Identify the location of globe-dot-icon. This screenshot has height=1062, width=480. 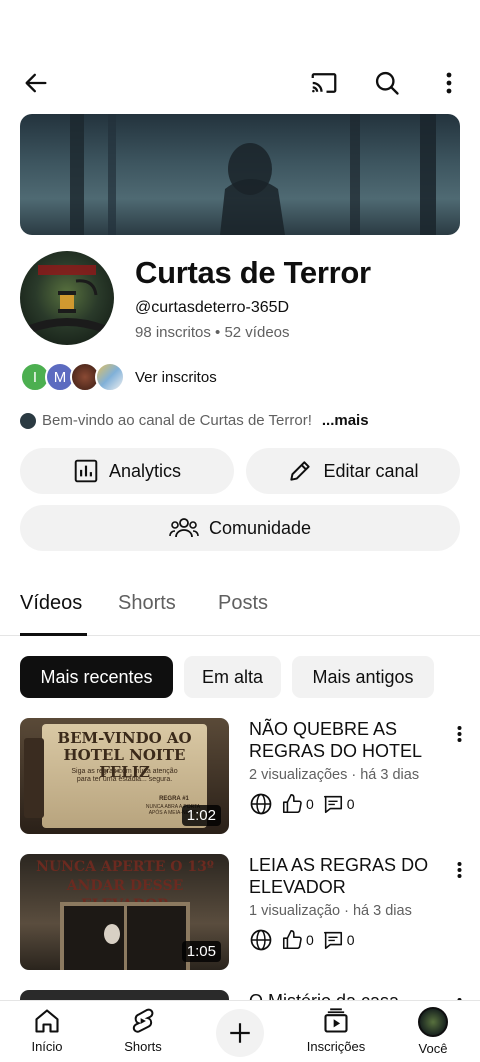
(28, 420).